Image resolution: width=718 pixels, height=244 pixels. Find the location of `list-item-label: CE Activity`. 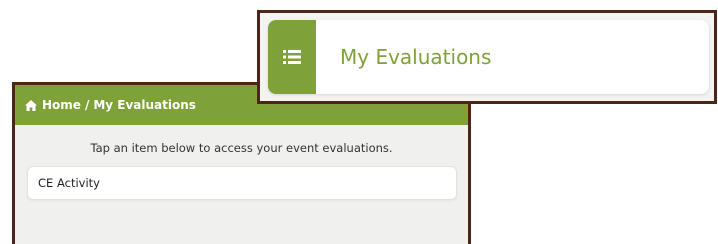

list-item-label: CE Activity is located at coordinates (69, 183).